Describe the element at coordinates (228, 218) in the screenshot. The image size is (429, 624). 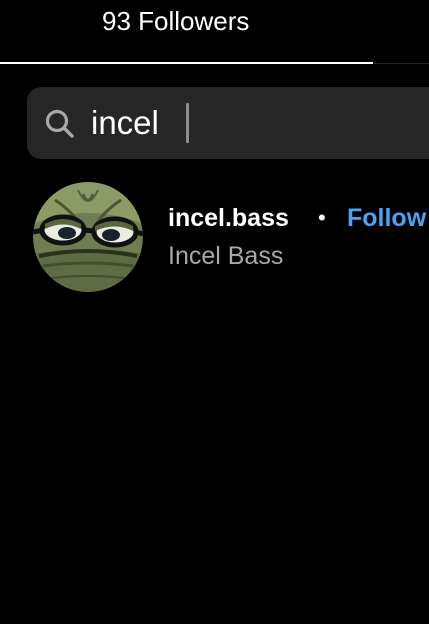
I see `result-username: incel.bass` at that location.